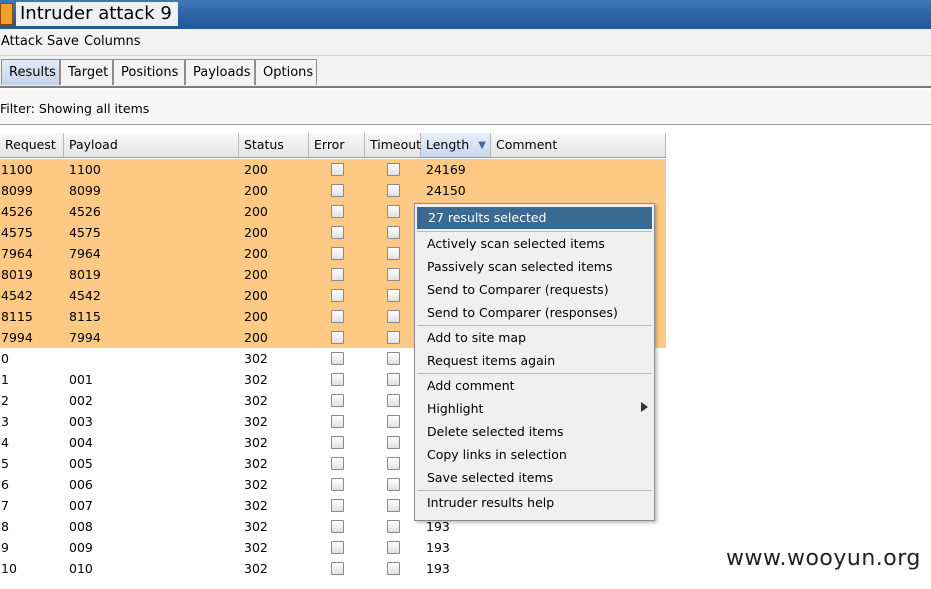 This screenshot has width=931, height=589. Describe the element at coordinates (5, 400) in the screenshot. I see `request-cell: 2` at that location.